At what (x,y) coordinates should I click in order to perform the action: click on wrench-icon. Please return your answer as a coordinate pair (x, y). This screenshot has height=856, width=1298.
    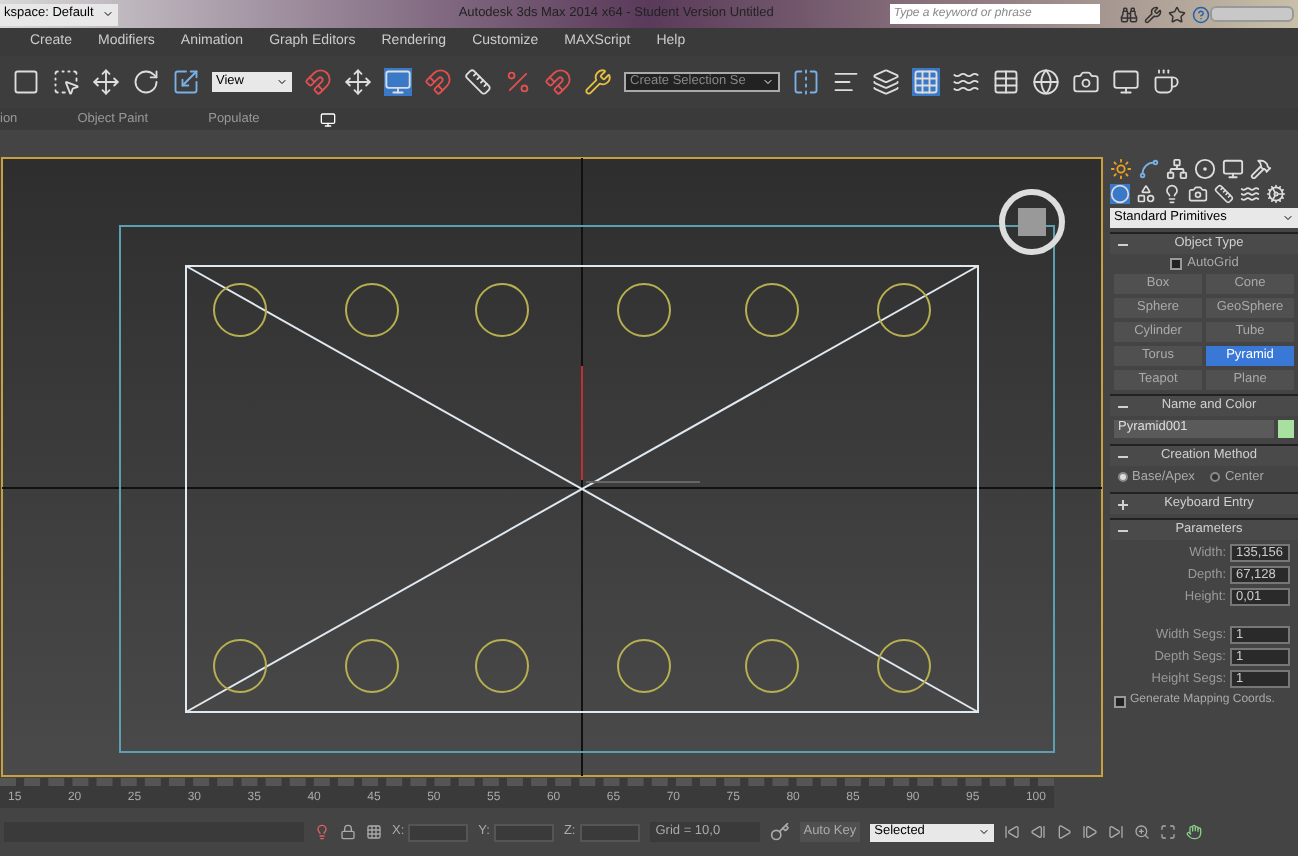
    Looking at the image, I should click on (1152, 14).